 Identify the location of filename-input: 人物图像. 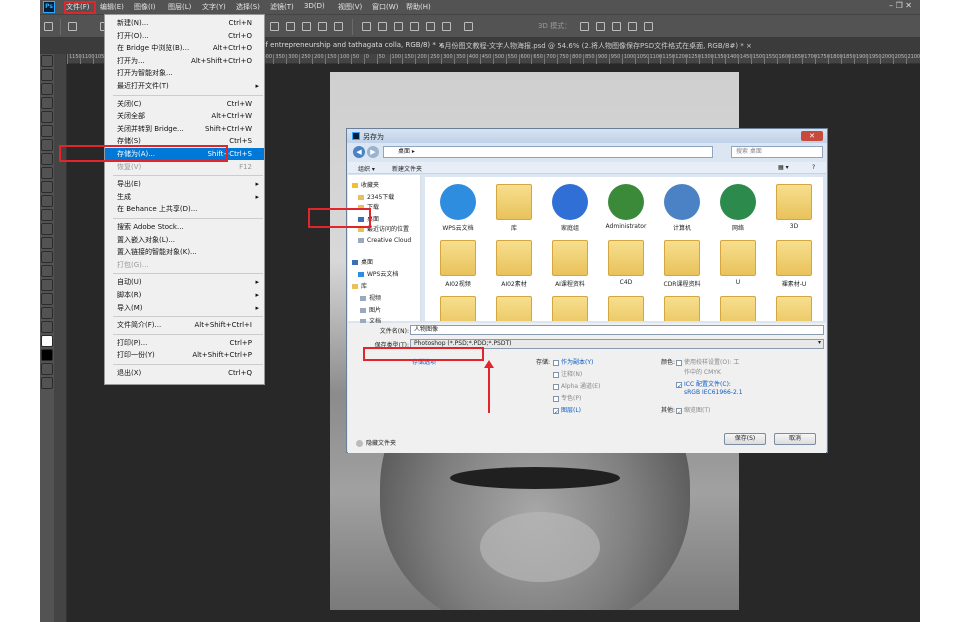
(617, 330).